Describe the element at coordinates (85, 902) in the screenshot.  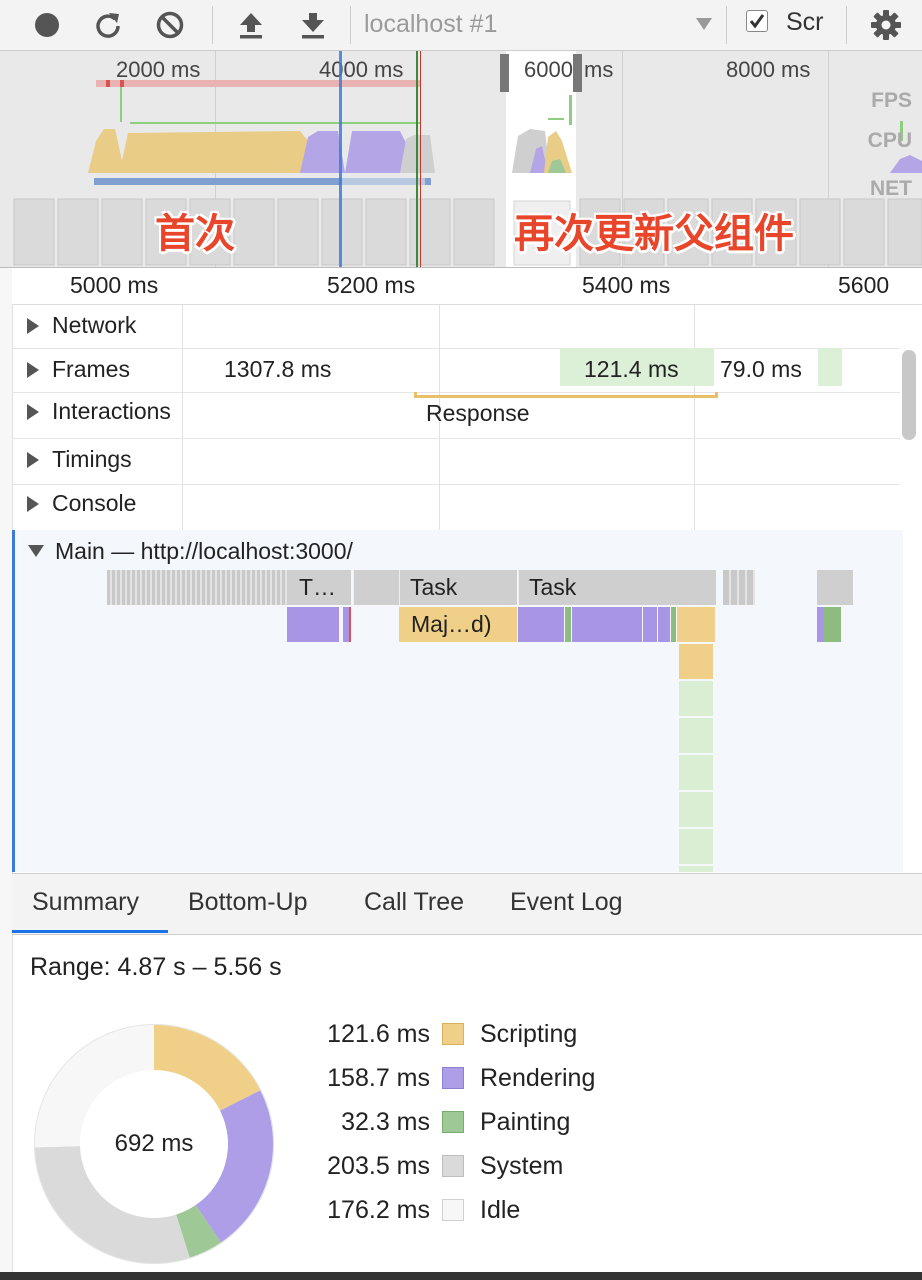
I see `tab-summary: Summary` at that location.